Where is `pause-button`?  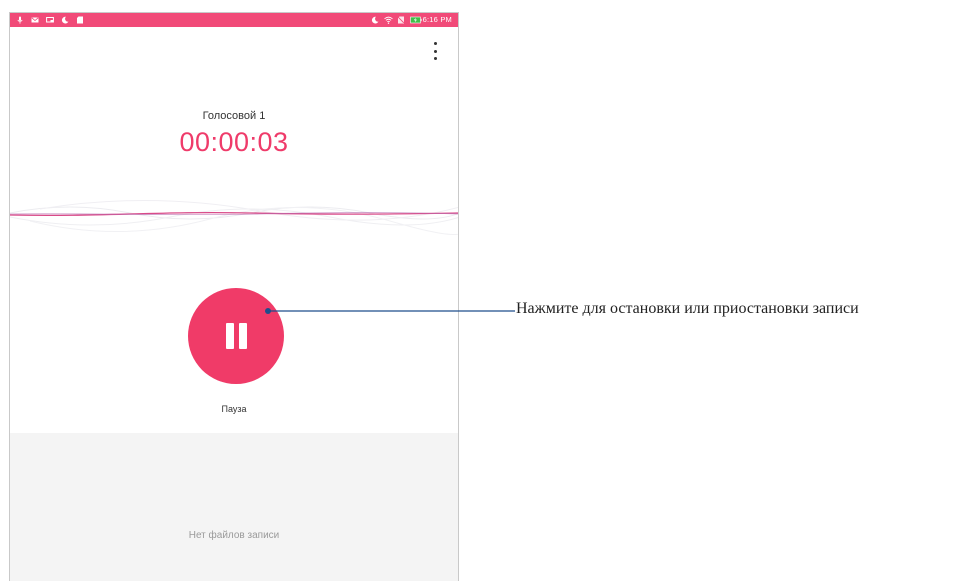 pause-button is located at coordinates (236, 336).